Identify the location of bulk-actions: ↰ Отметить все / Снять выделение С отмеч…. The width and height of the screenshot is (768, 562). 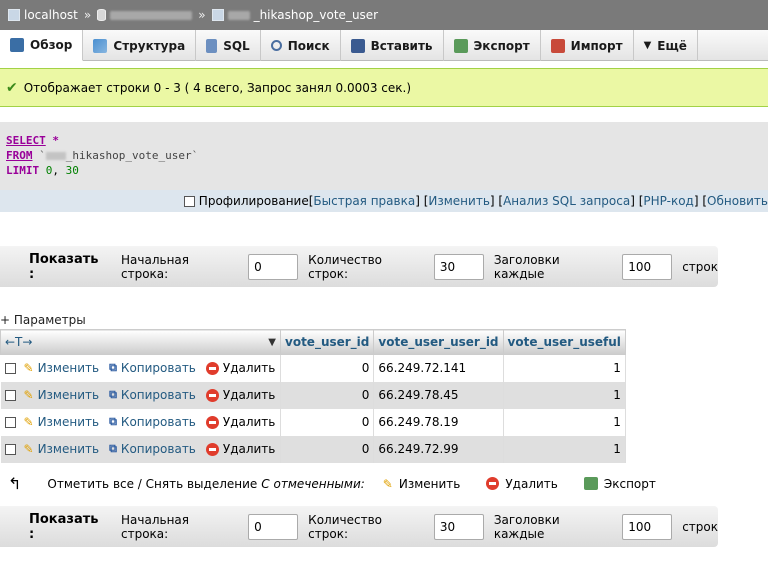
(332, 483).